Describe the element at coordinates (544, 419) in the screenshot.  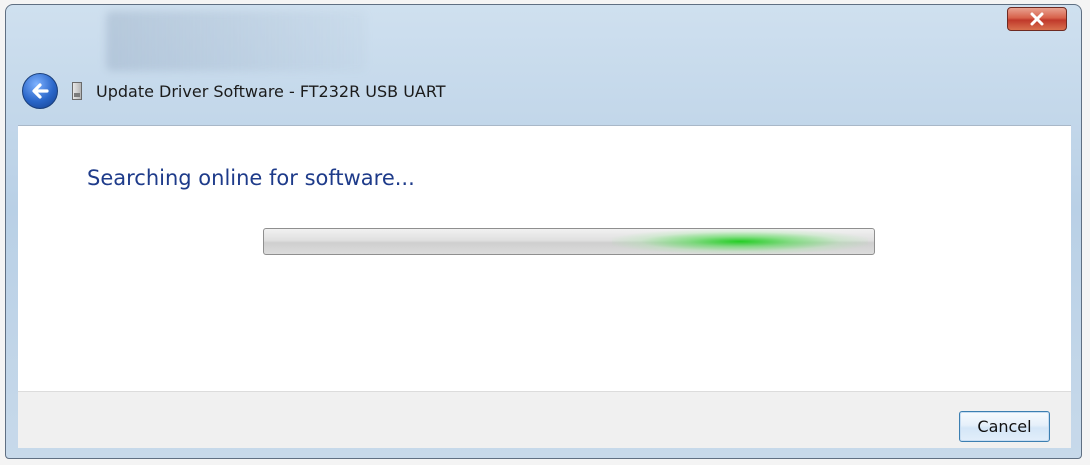
I see `footer-bar: Cancel` at that location.